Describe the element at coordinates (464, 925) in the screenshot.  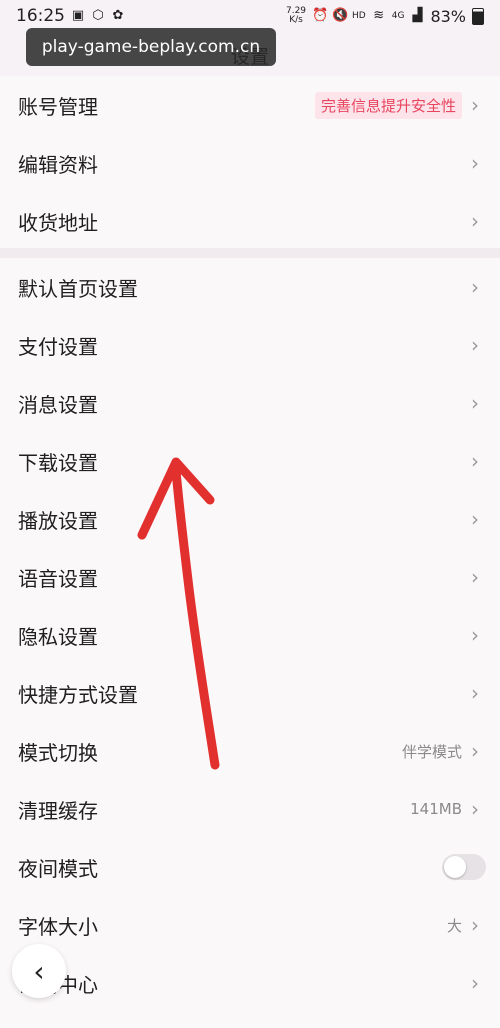
I see `row-right: 大 ›` at that location.